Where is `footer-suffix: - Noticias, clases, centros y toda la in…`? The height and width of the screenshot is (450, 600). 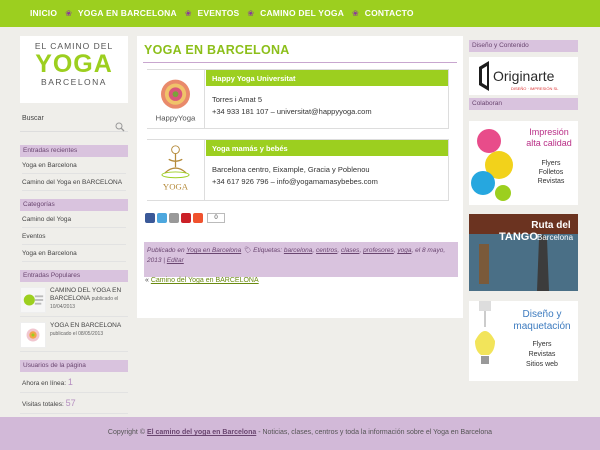
footer-suffix: - Noticias, clases, centros y toda la in… is located at coordinates (374, 432).